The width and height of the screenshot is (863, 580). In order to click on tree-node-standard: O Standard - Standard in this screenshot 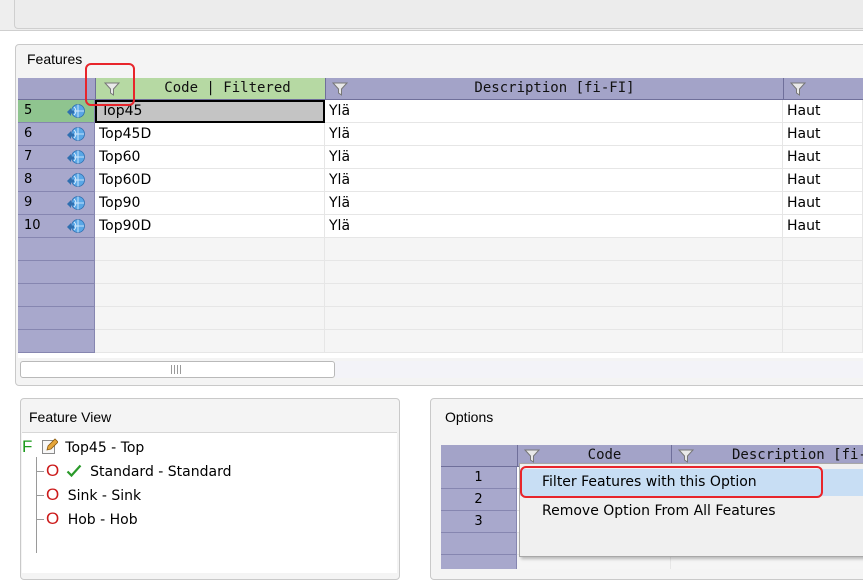, I will do `click(138, 471)`.